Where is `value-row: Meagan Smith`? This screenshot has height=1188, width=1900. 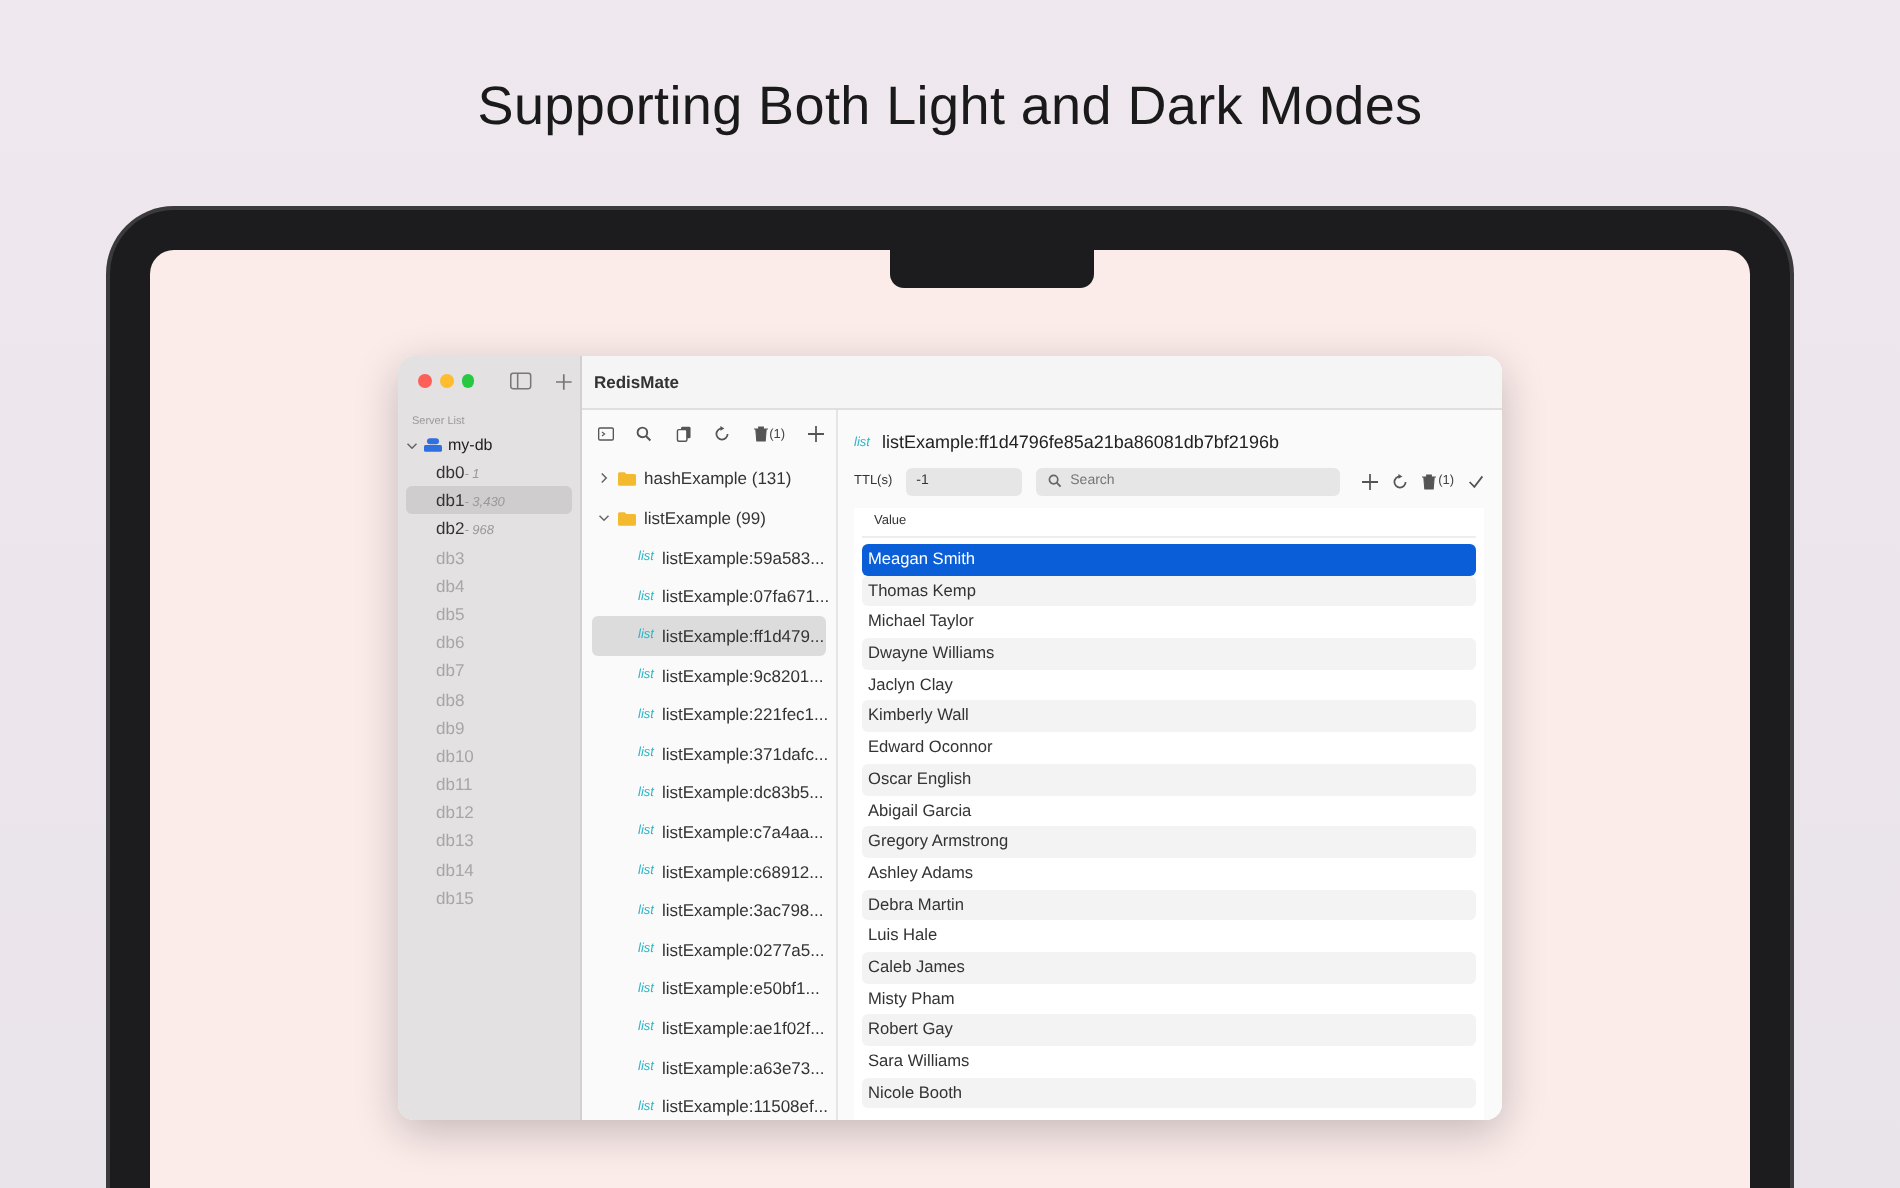
value-row: Meagan Smith is located at coordinates (1169, 560).